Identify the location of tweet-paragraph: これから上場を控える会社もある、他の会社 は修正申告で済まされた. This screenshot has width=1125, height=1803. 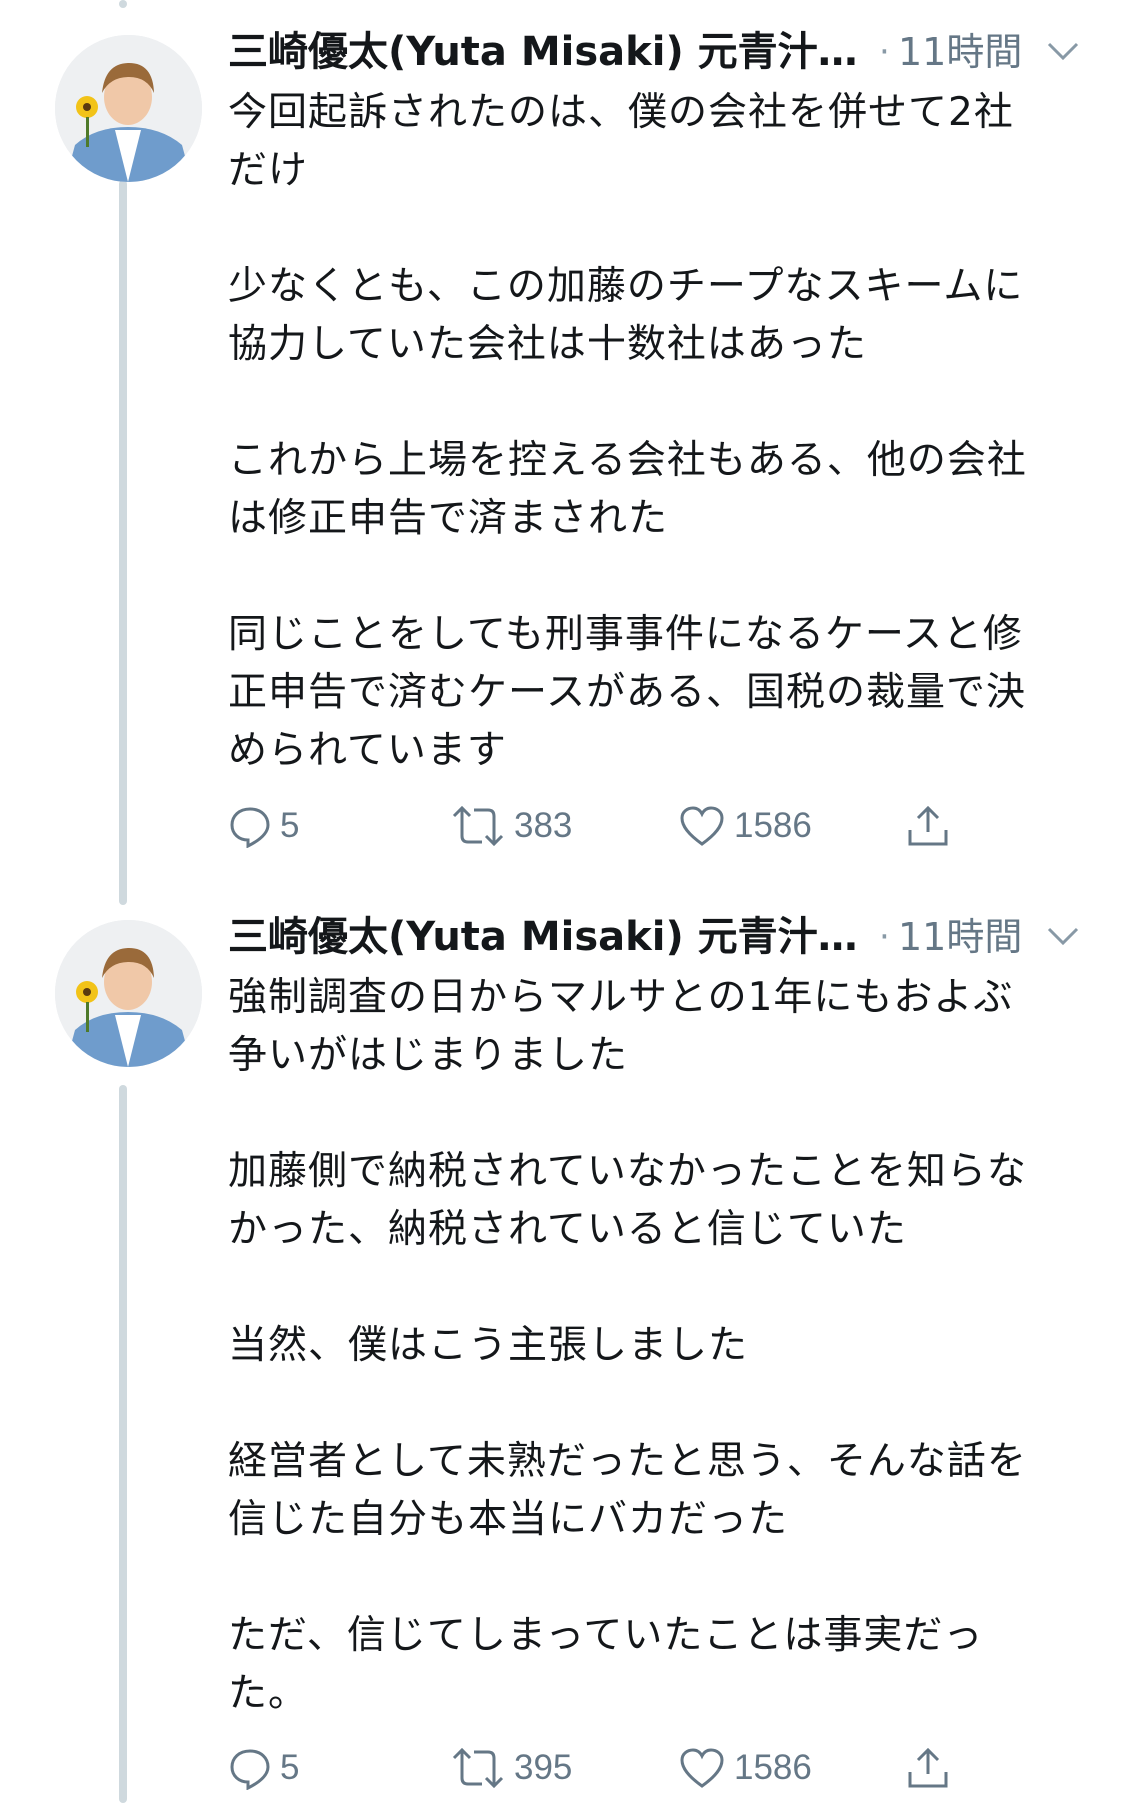
(627, 489).